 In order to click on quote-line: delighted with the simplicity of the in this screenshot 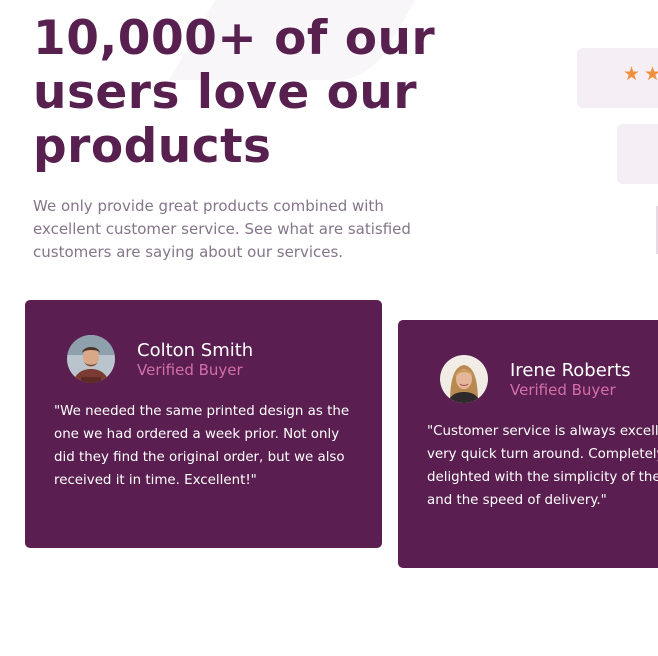, I will do `click(542, 477)`.